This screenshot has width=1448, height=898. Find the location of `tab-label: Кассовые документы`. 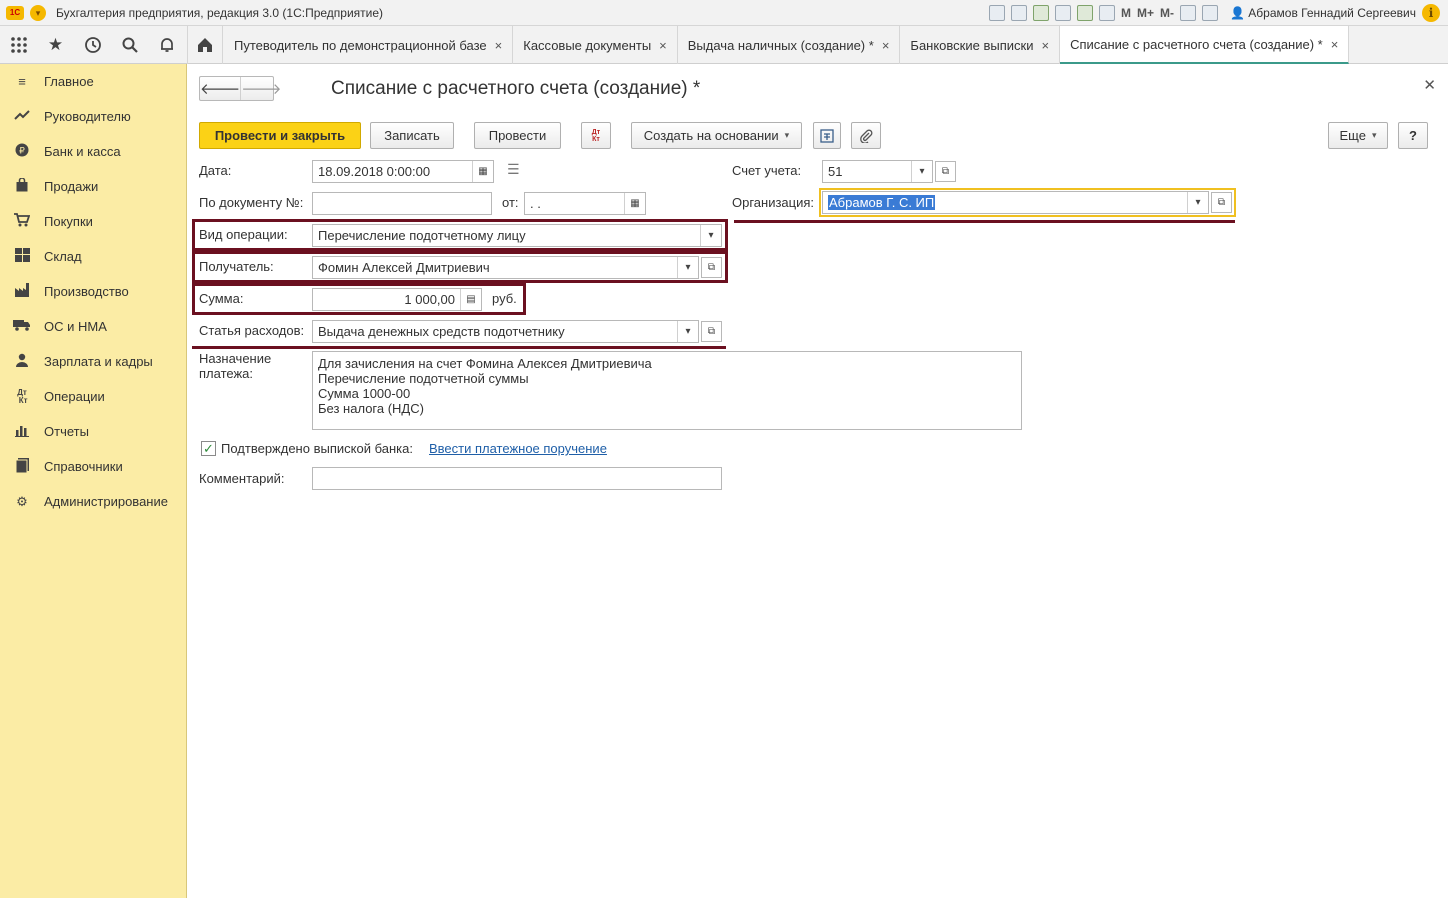

tab-label: Кассовые документы is located at coordinates (587, 45).